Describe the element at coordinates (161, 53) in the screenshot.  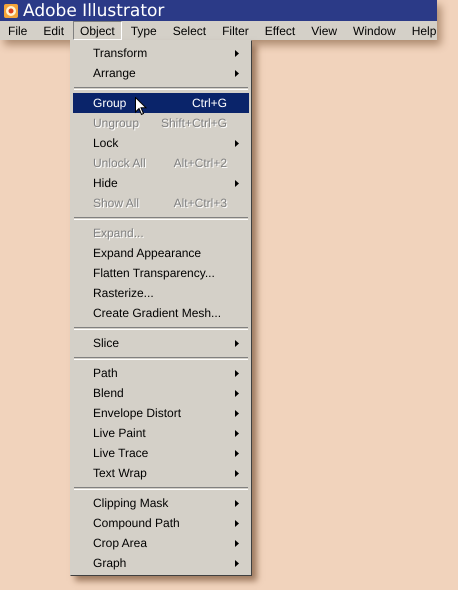
I see `menu-item: Transform` at that location.